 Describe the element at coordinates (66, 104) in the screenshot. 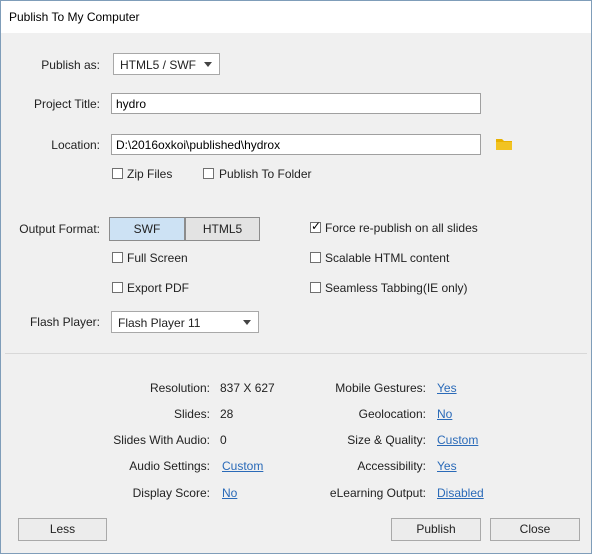

I see `project-title-label: Project Title:` at that location.